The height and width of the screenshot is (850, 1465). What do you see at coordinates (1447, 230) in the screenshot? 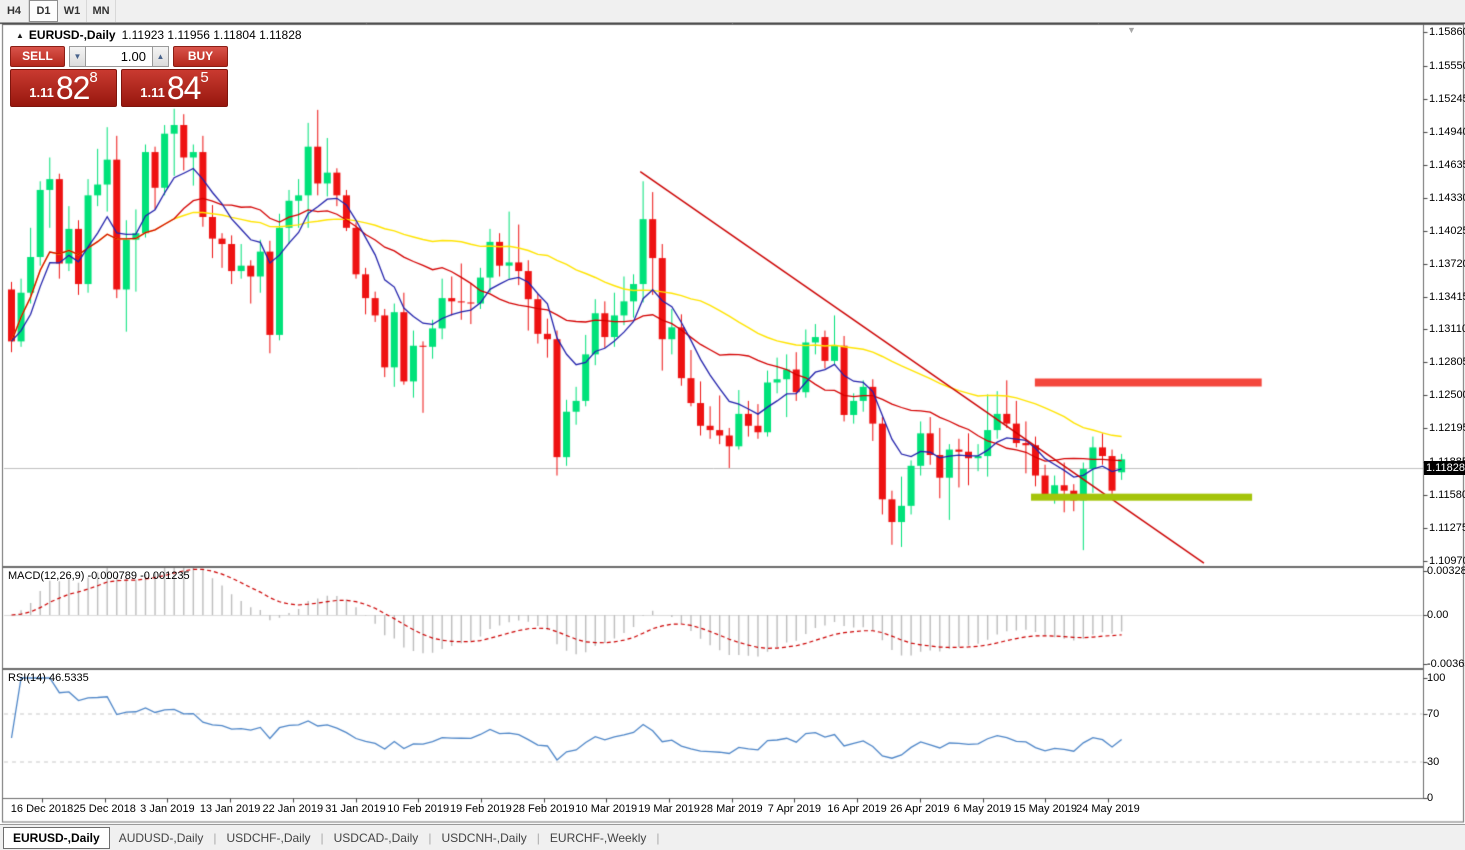
I see `price-axis-label: 1.14025` at bounding box center [1447, 230].